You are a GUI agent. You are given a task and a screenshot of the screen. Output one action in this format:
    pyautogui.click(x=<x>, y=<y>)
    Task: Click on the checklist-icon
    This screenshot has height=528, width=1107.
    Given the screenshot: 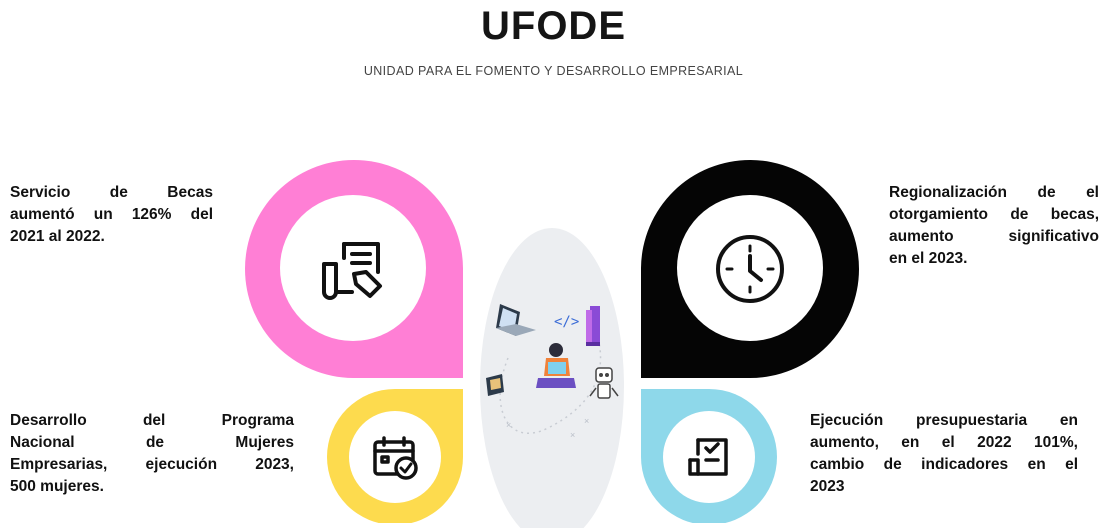 What is the action you would take?
    pyautogui.click(x=708, y=457)
    